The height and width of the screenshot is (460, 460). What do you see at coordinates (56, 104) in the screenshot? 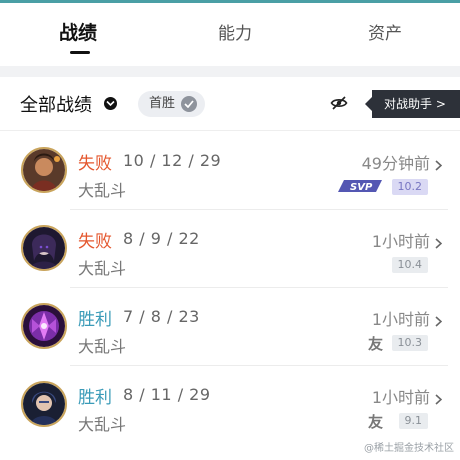
I see `record-filter-dropdown: 全部战绩` at bounding box center [56, 104].